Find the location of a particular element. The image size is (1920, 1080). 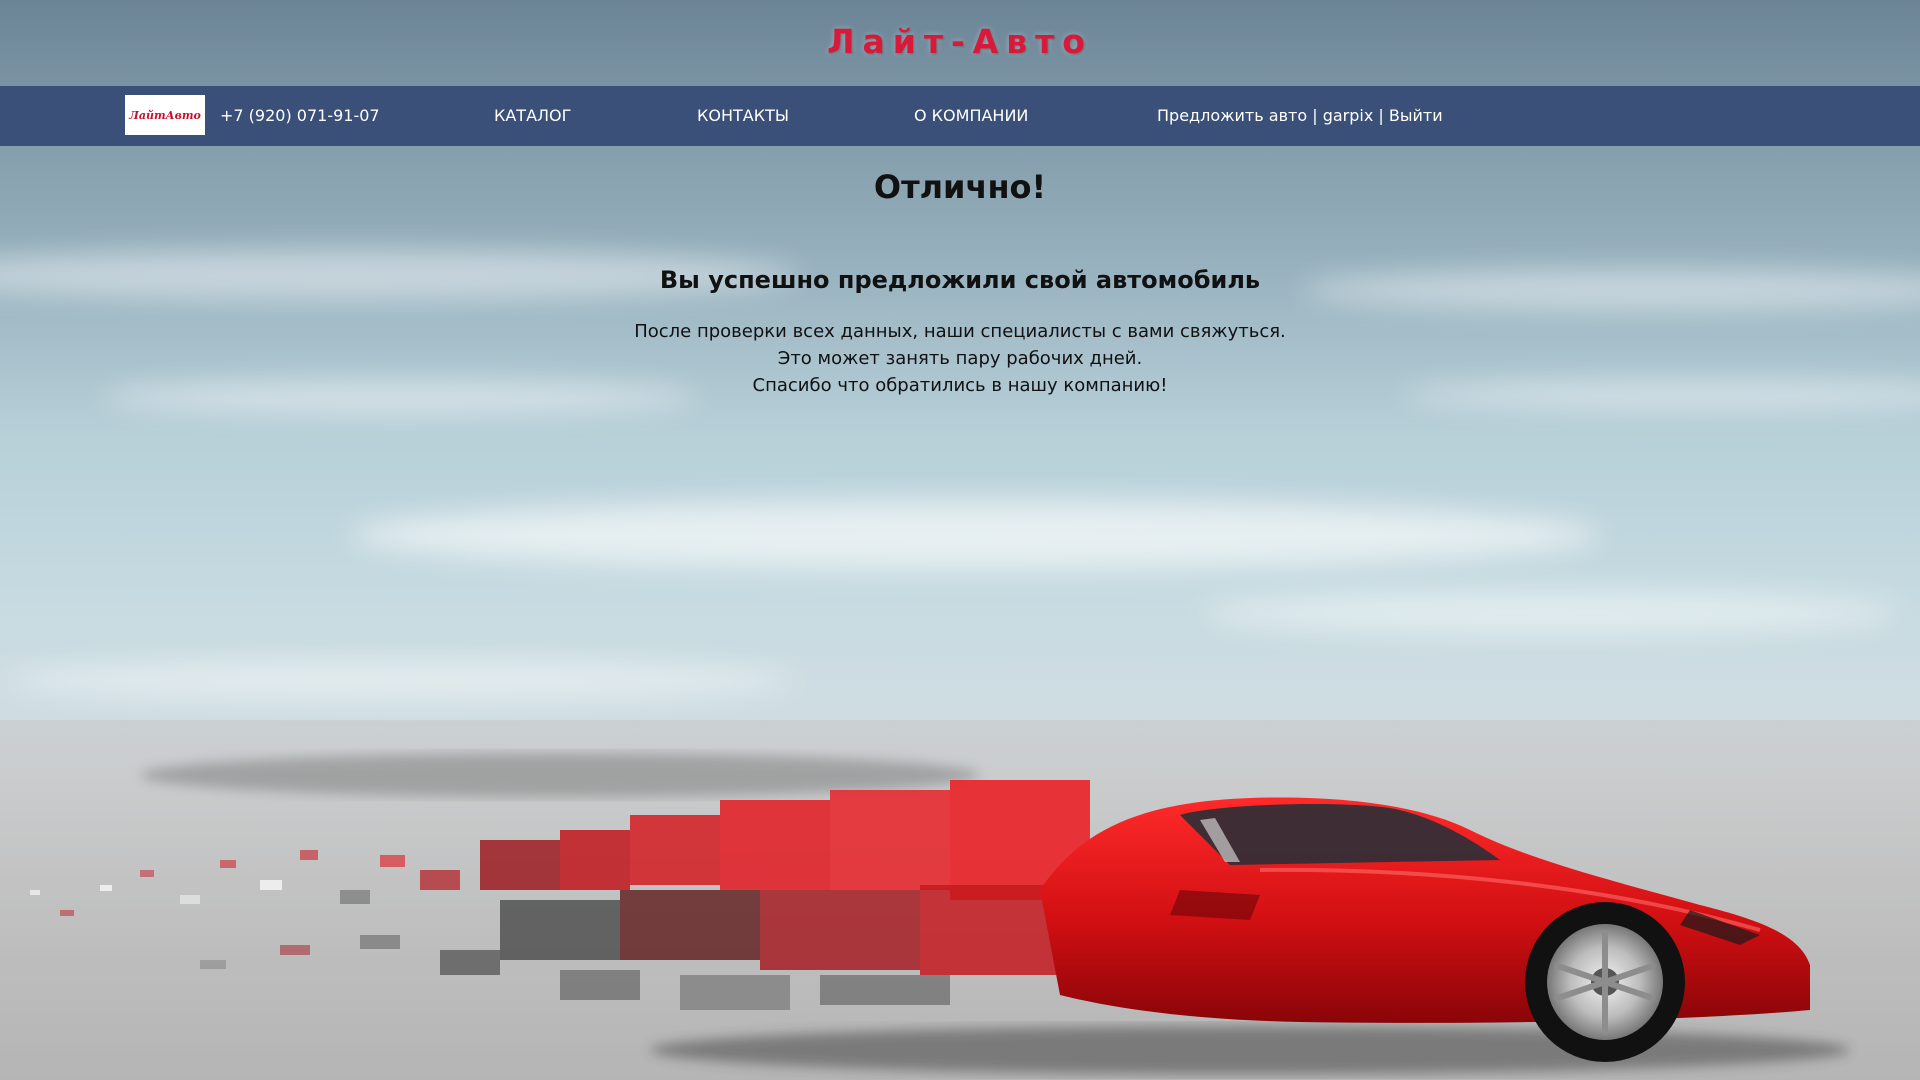

username-link: garpix is located at coordinates (1348, 115).